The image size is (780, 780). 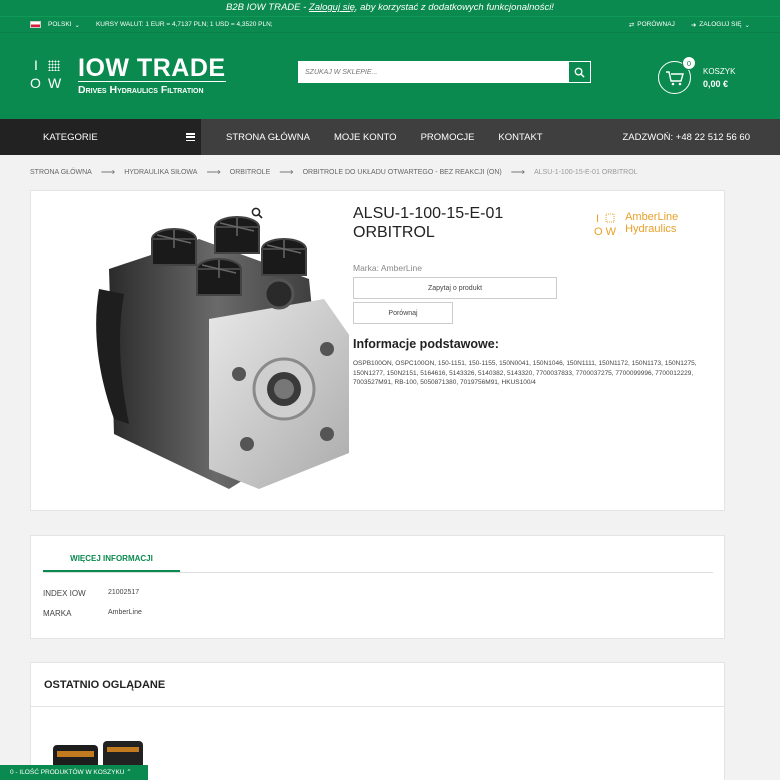 What do you see at coordinates (268, 137) in the screenshot?
I see `nav-item-home: STRONA GŁÓWNA` at bounding box center [268, 137].